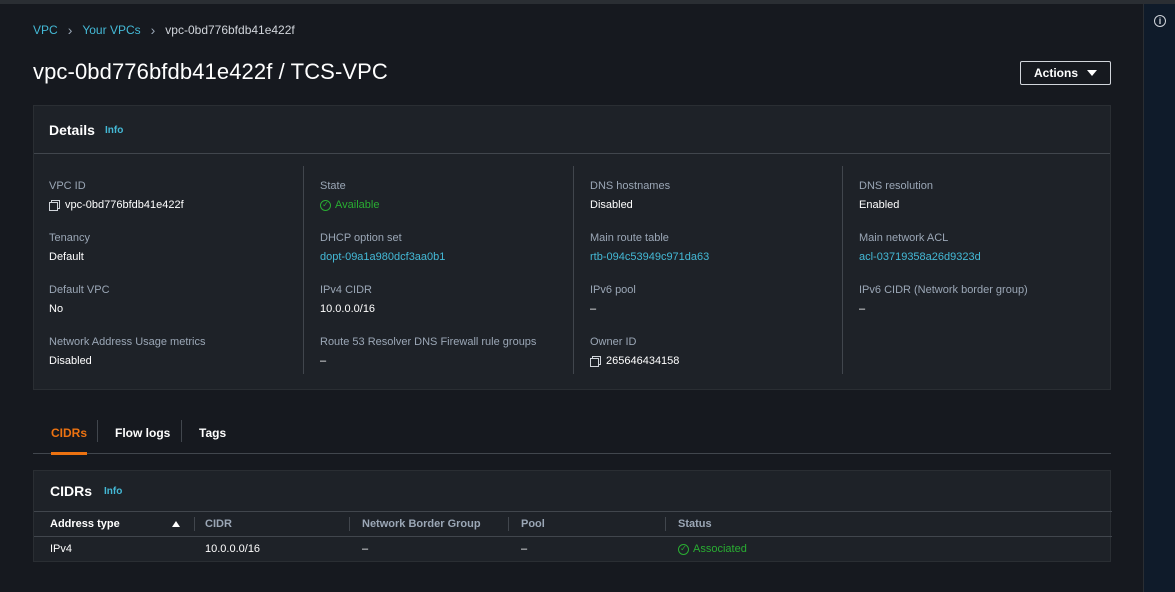 The image size is (1175, 592). I want to click on actions-button: Actions, so click(1065, 73).